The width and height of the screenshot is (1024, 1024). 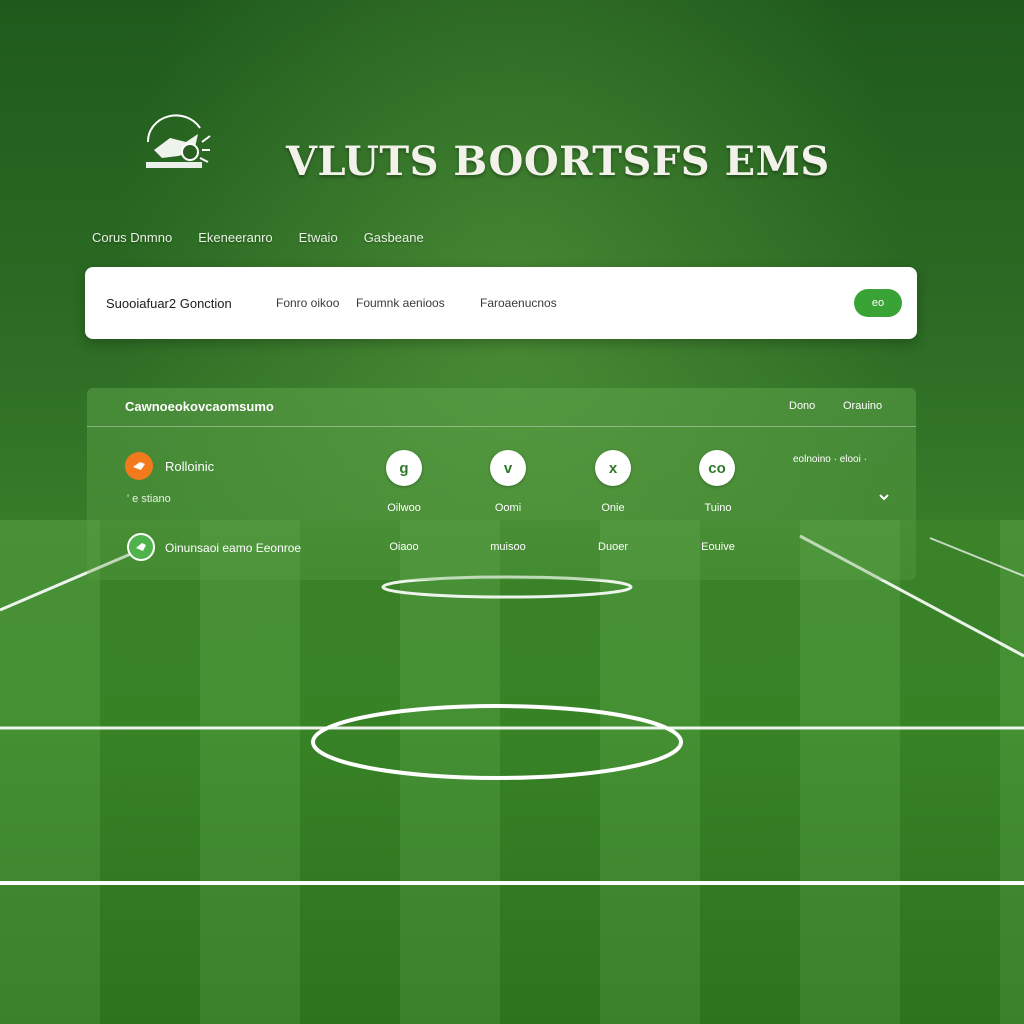 I want to click on column-label: Tuino, so click(x=718, y=508).